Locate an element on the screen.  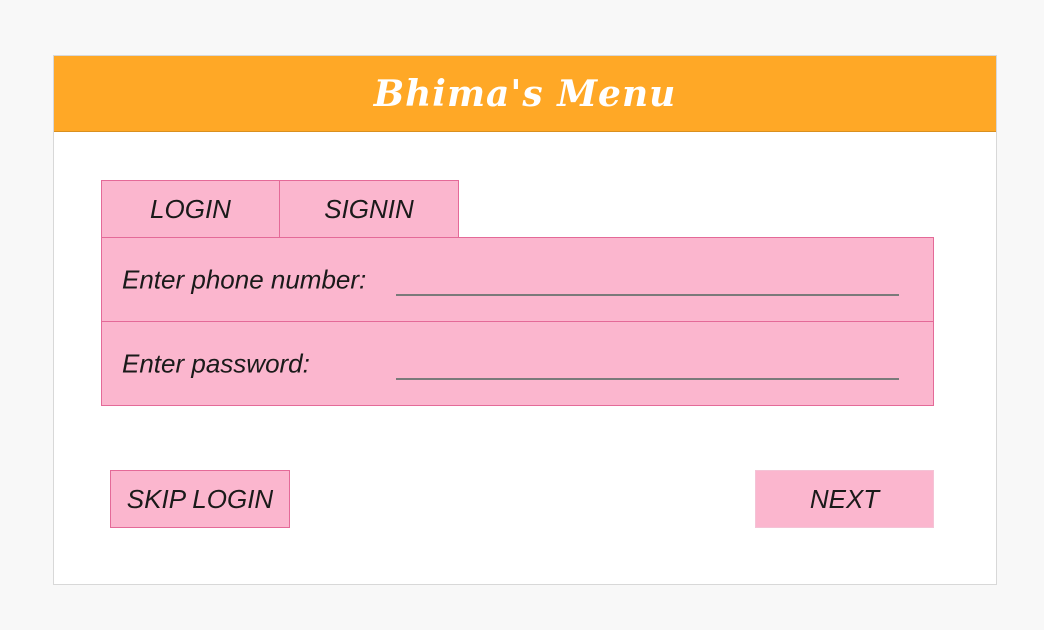
phone-label: Enter phone number: is located at coordinates (244, 279).